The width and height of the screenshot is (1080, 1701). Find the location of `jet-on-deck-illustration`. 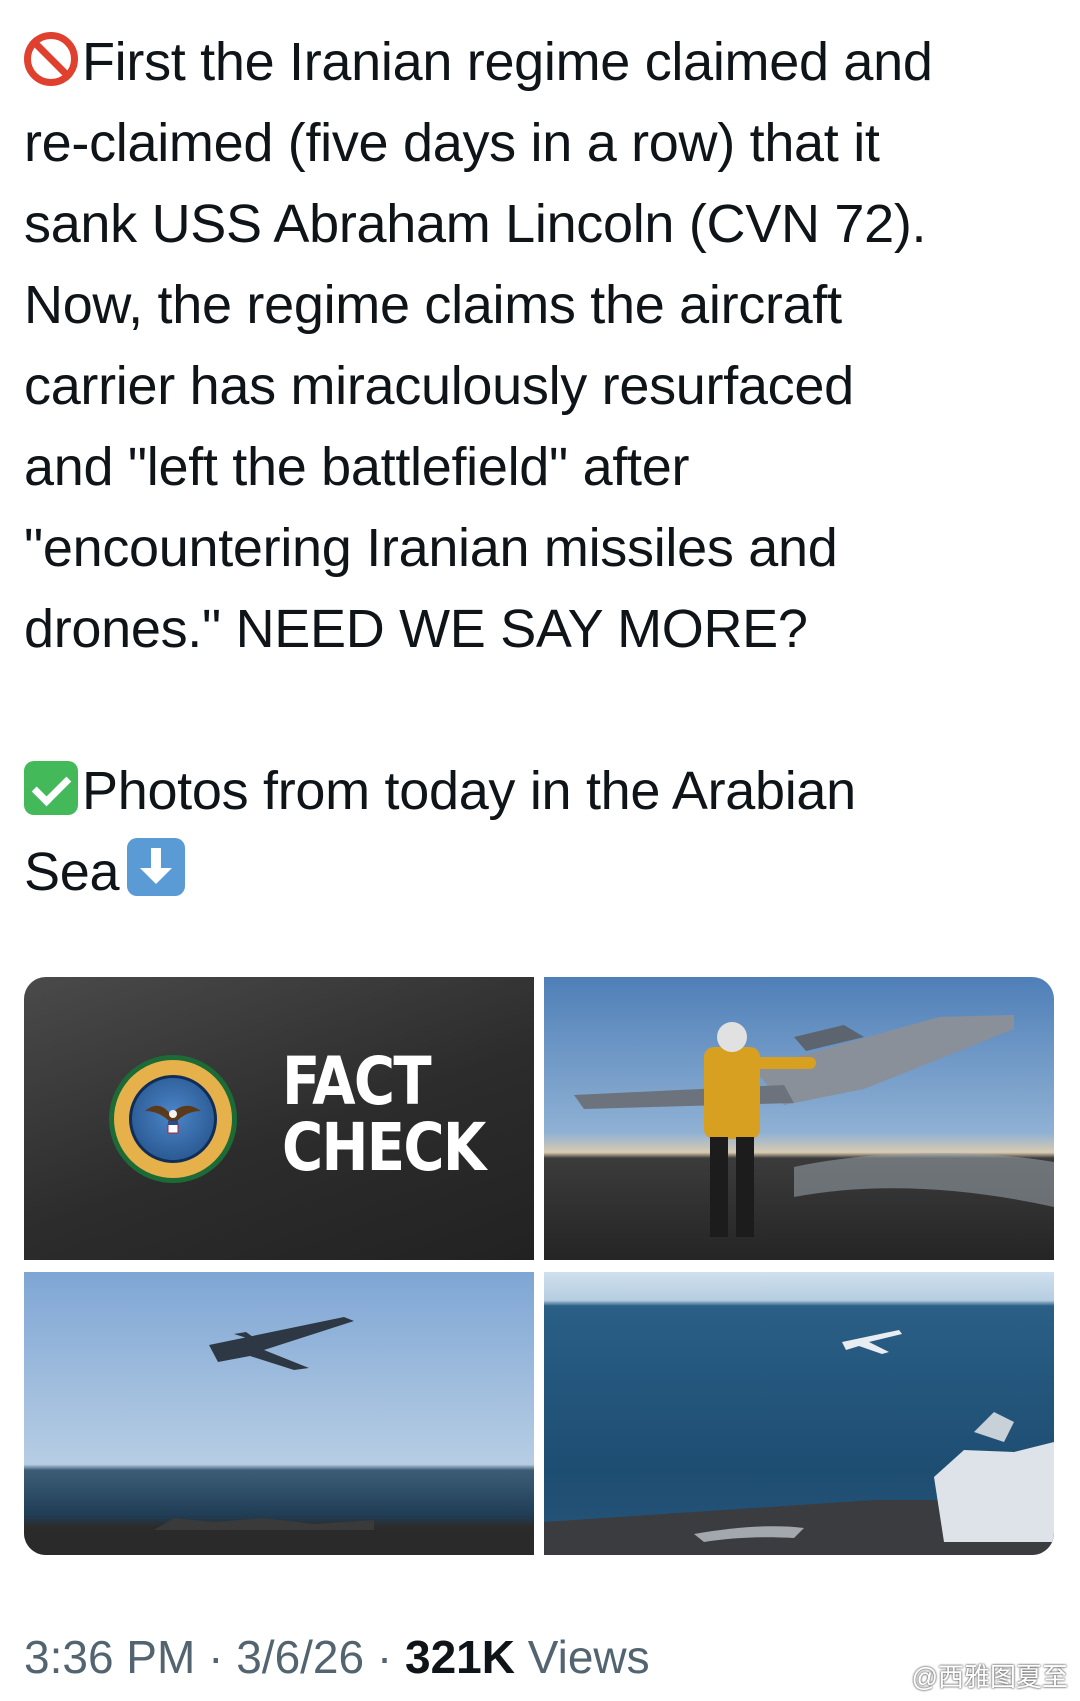

jet-on-deck-illustration is located at coordinates (814, 1126).